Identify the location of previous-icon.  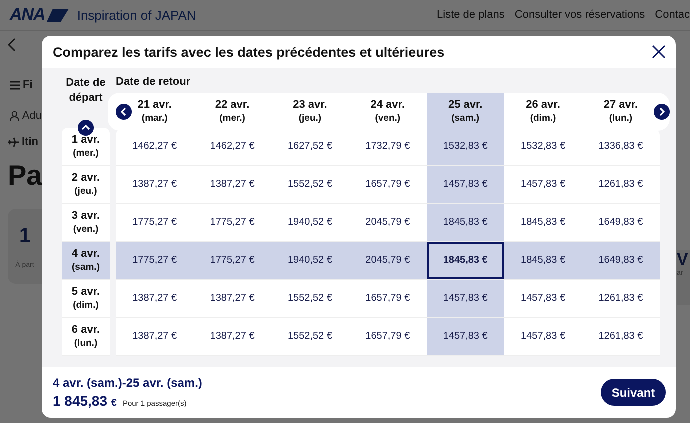
(124, 112).